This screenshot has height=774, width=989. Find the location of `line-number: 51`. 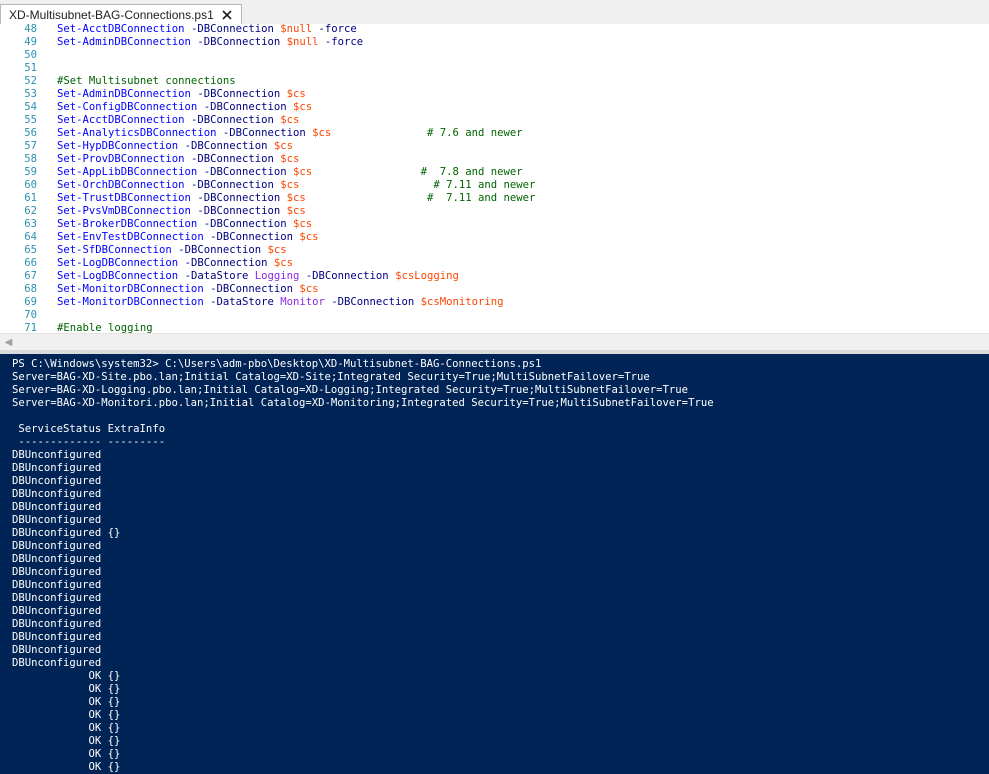

line-number: 51 is located at coordinates (30, 68).